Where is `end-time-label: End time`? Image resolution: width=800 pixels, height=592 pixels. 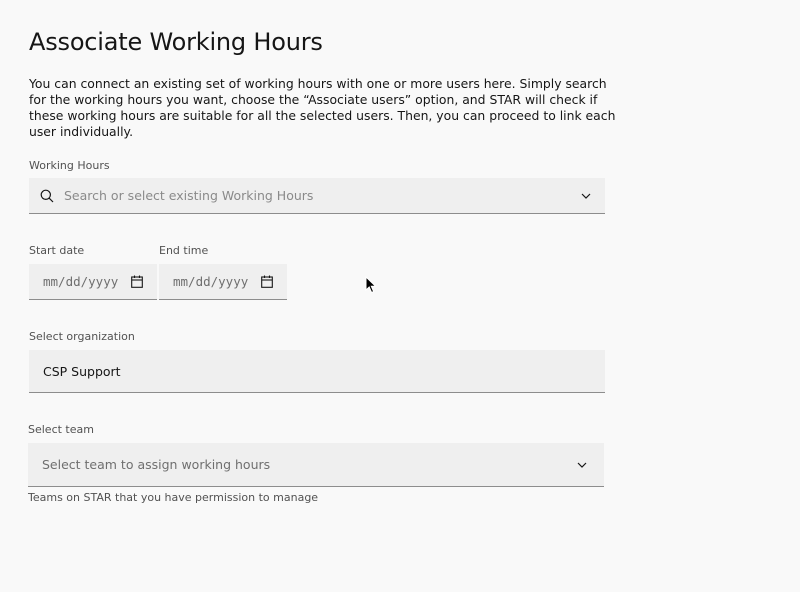
end-time-label: End time is located at coordinates (184, 250).